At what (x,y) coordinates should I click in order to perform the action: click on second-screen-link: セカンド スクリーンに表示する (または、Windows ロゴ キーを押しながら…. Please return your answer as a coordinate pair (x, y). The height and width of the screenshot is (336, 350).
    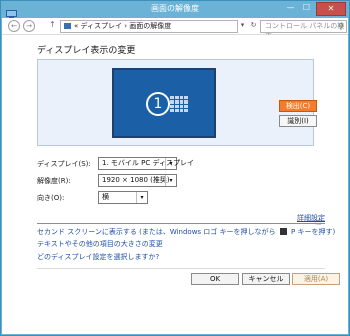
    Looking at the image, I should click on (186, 232).